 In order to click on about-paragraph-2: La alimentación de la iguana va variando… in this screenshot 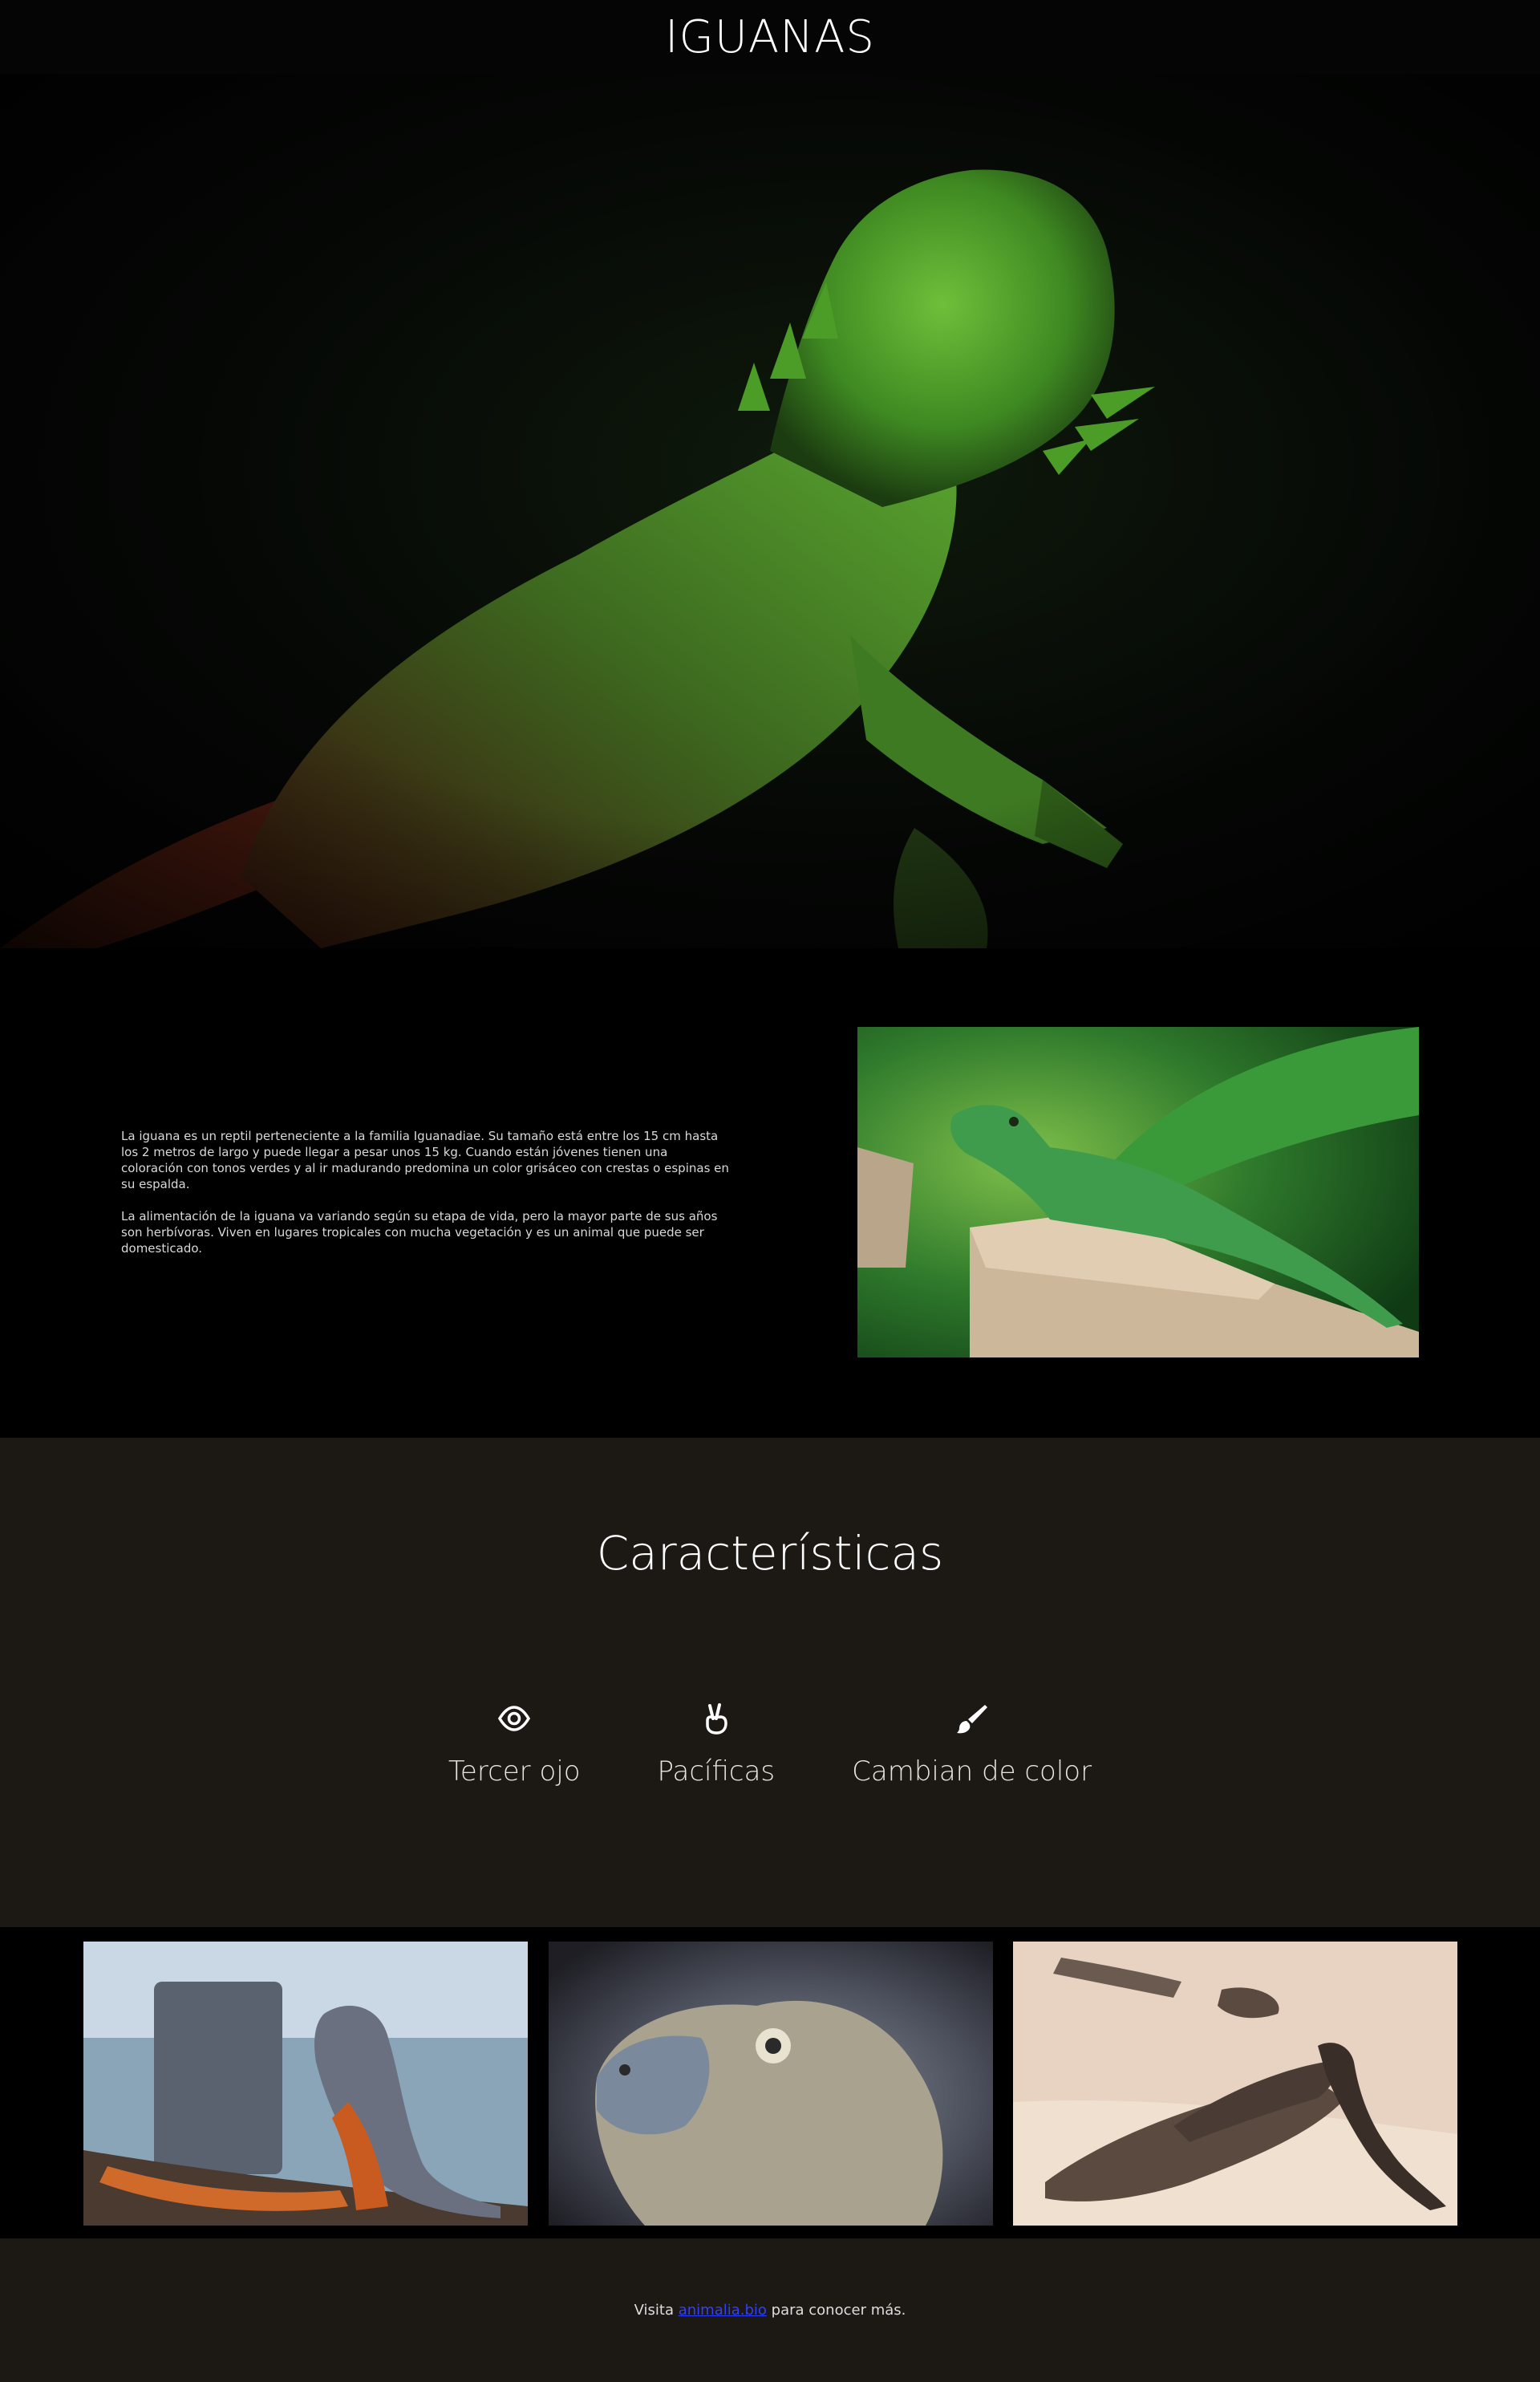, I will do `click(419, 1232)`.